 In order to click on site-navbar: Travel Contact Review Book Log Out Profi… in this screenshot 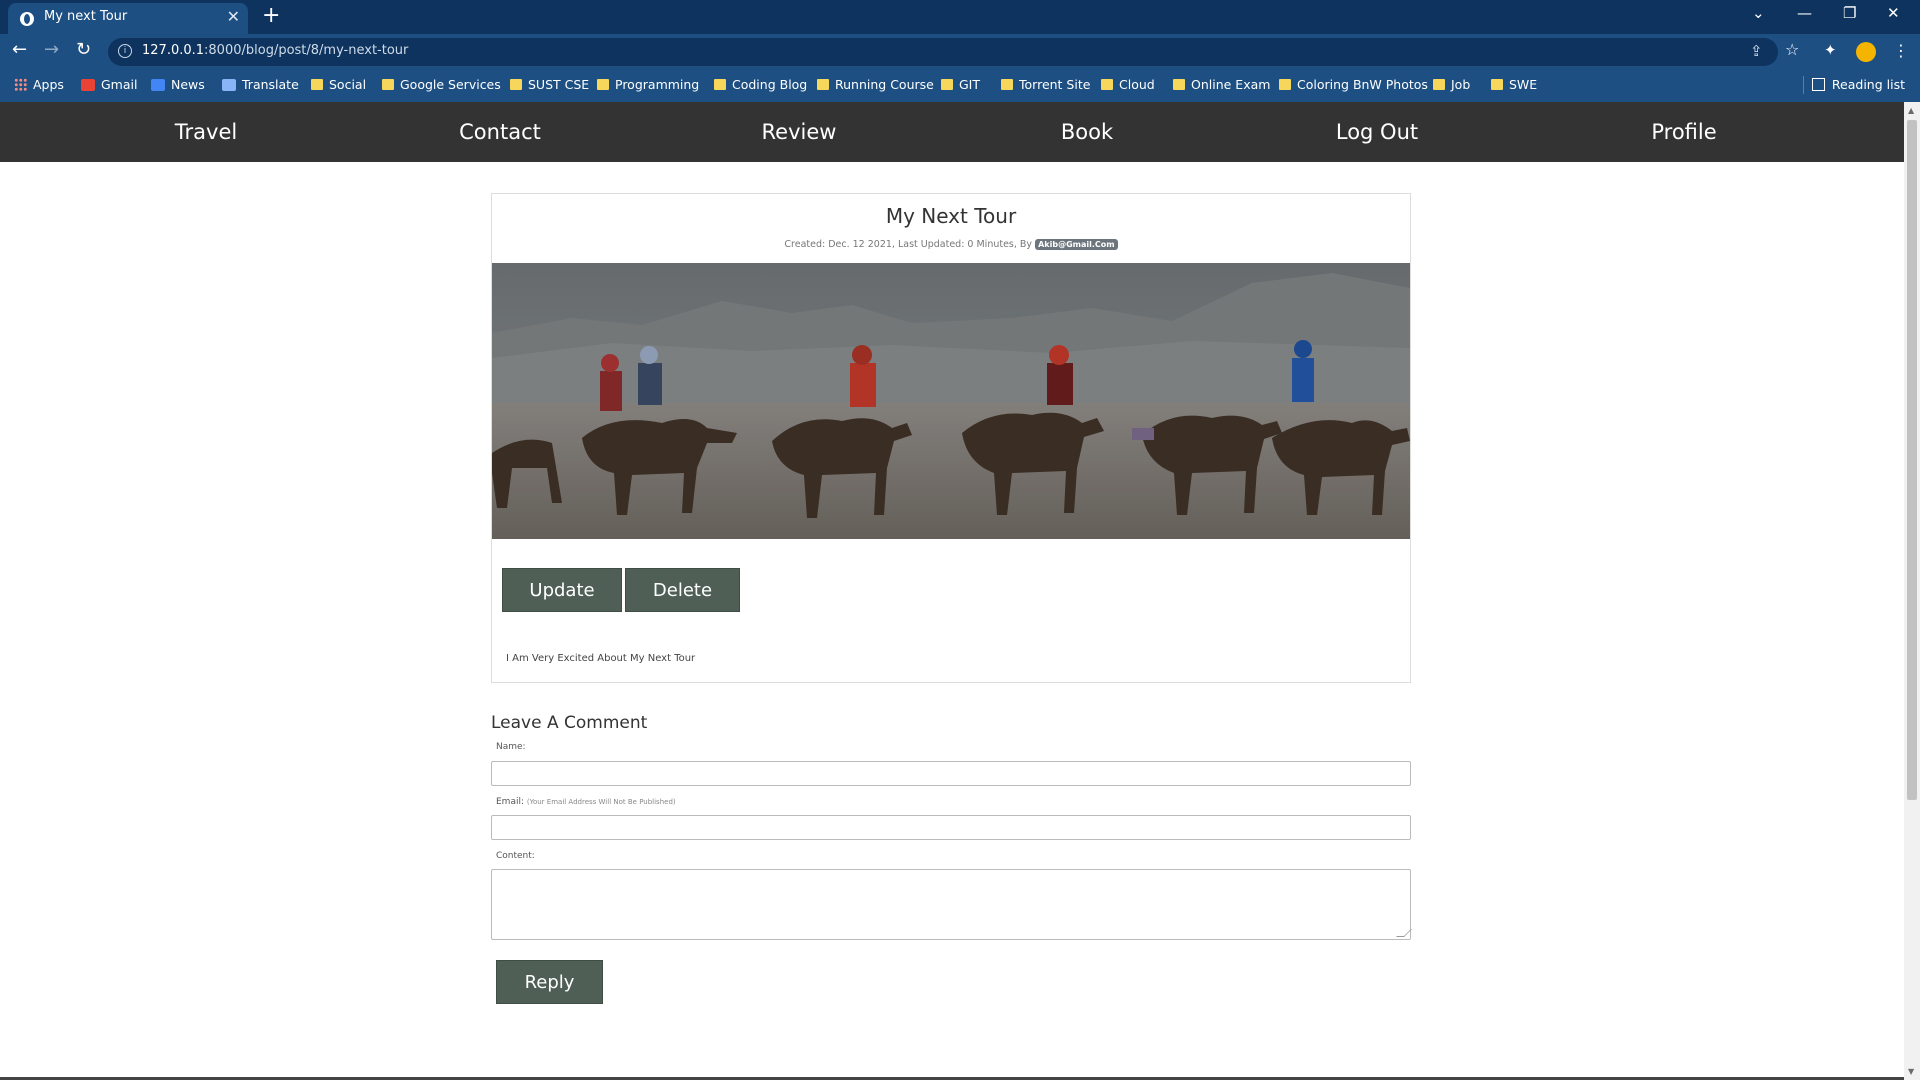, I will do `click(952, 132)`.